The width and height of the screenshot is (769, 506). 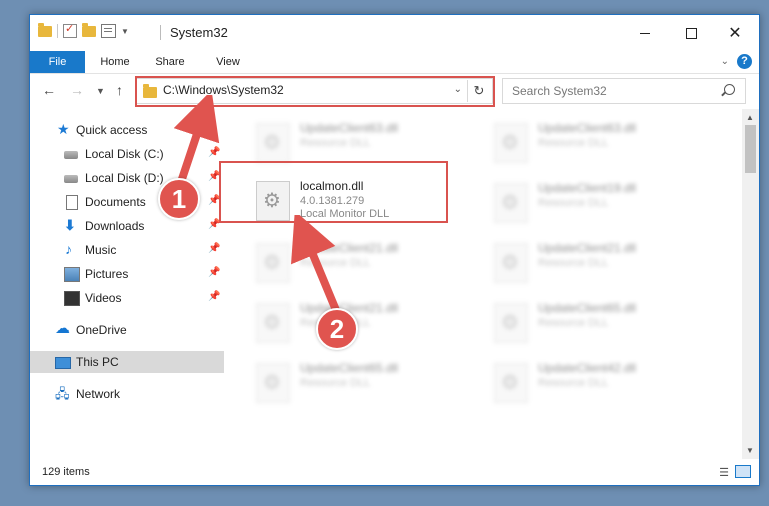 What do you see at coordinates (587, 248) in the screenshot?
I see `file-name: UpdateClient21.dll` at bounding box center [587, 248].